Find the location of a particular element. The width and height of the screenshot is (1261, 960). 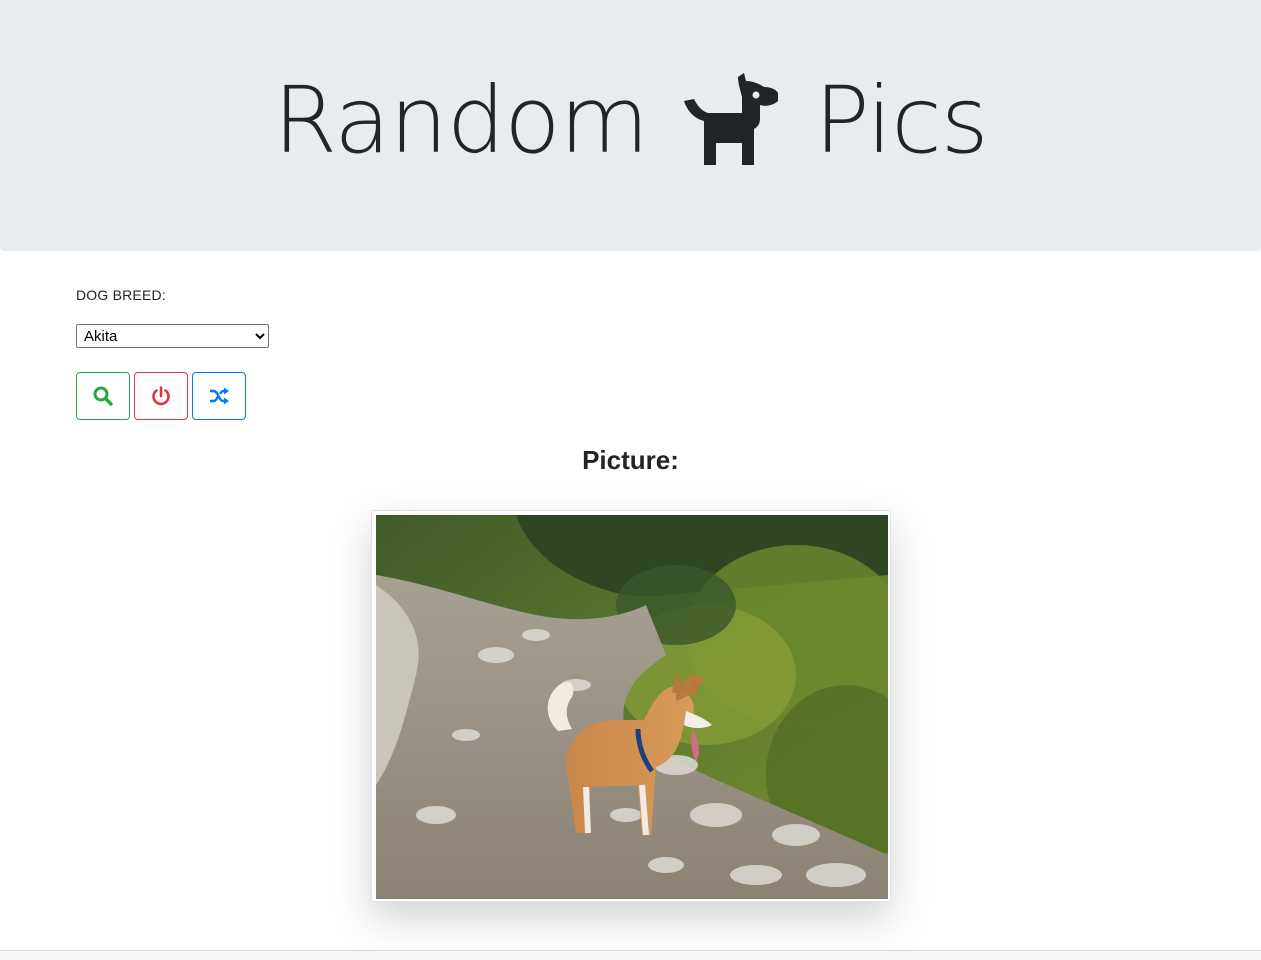

search-button is located at coordinates (103, 396).